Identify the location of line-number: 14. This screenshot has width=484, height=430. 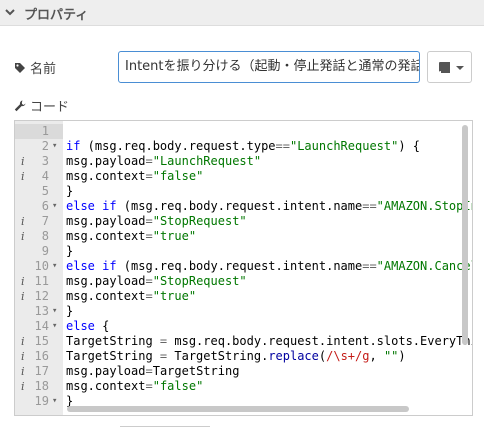
(41, 326).